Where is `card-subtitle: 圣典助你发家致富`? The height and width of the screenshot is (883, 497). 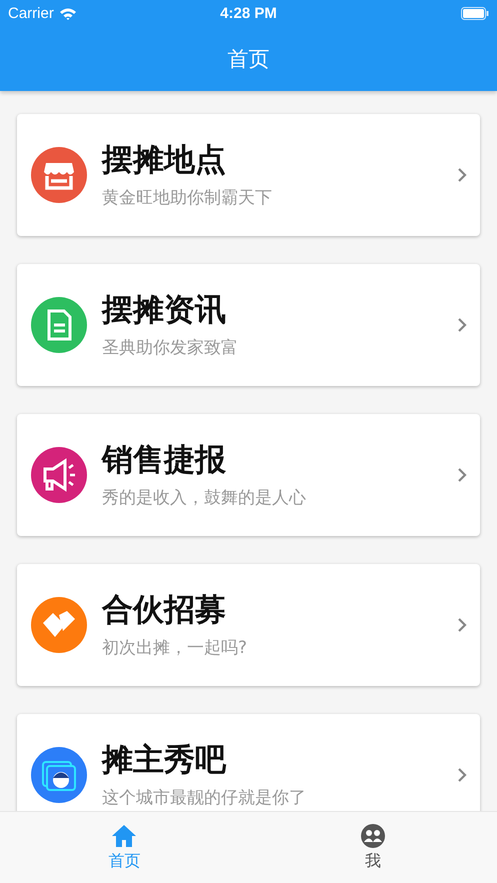 card-subtitle: 圣典助你发家致富 is located at coordinates (170, 348).